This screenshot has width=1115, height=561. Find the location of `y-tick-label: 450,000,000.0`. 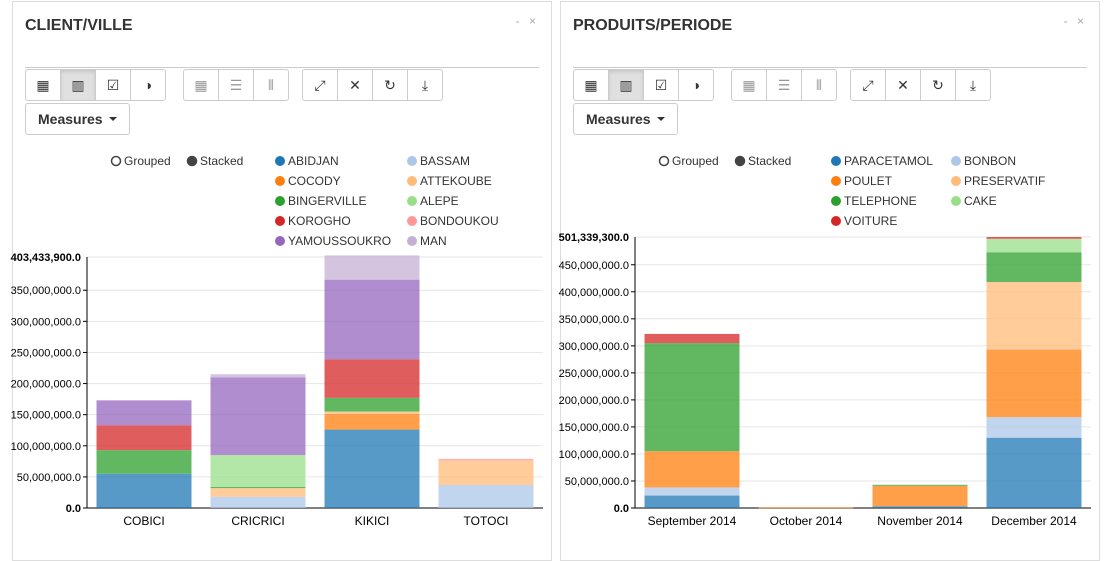

y-tick-label: 450,000,000.0 is located at coordinates (594, 266).